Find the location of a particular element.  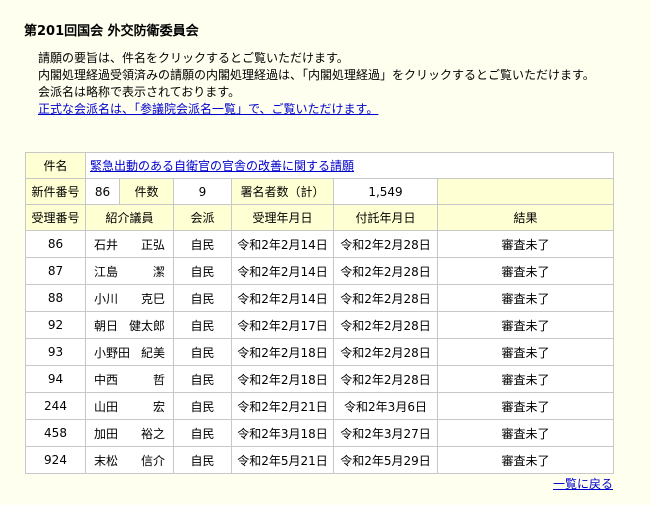

table-row: 244 山田 宏自民 令和2年2月21日 令和2年3月6日 審査未了 is located at coordinates (320, 406).